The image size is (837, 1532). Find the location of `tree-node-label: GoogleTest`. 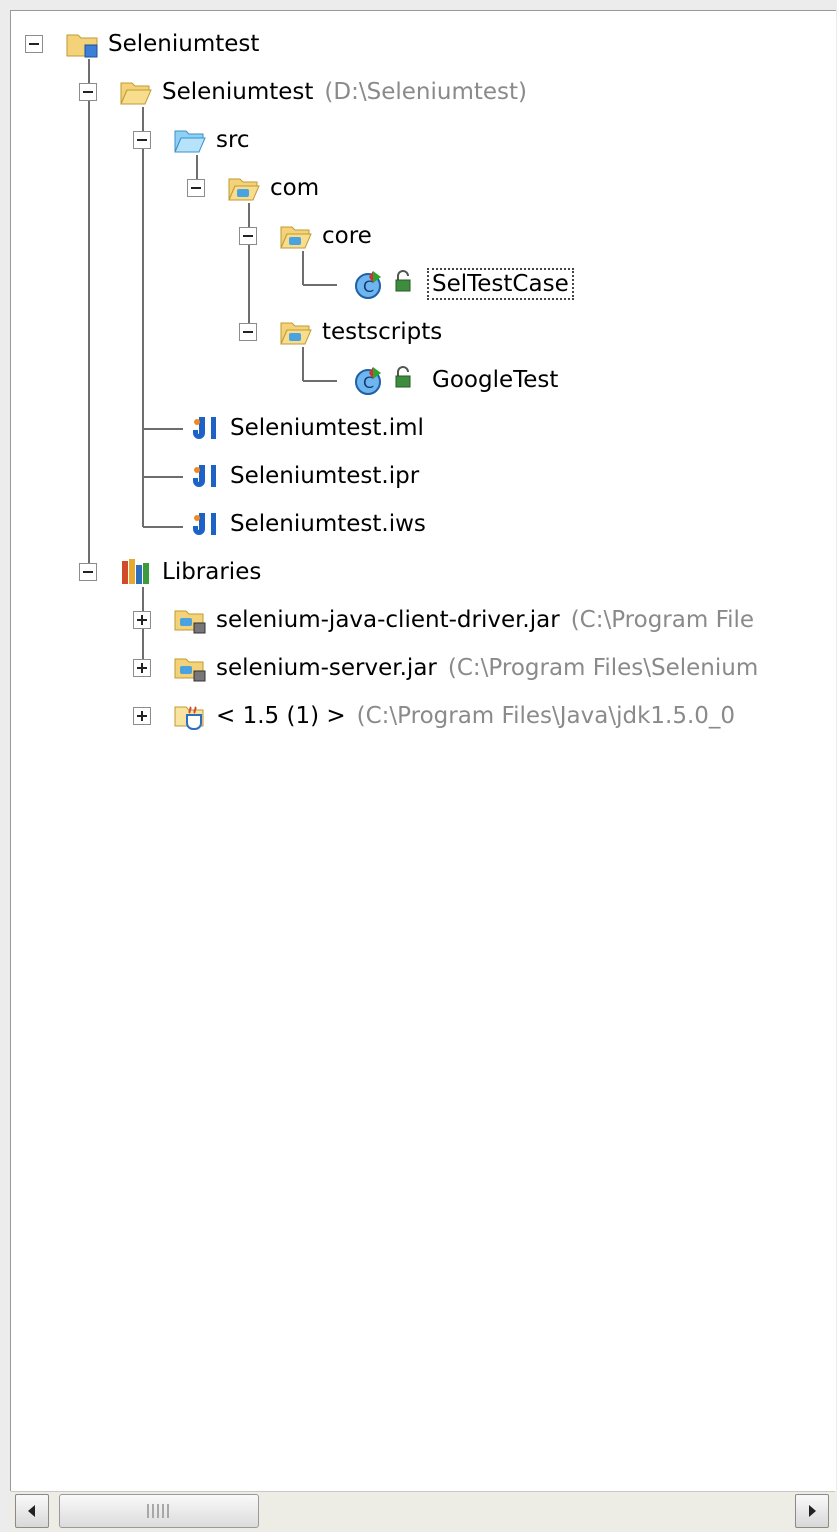

tree-node-label: GoogleTest is located at coordinates (495, 380).